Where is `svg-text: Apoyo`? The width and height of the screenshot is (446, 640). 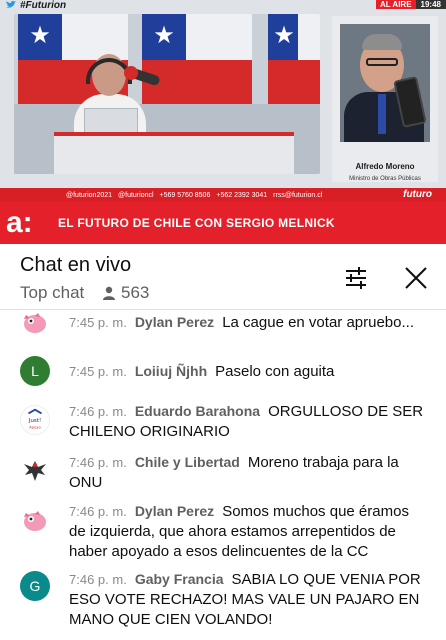 svg-text: Apoyo is located at coordinates (35, 427).